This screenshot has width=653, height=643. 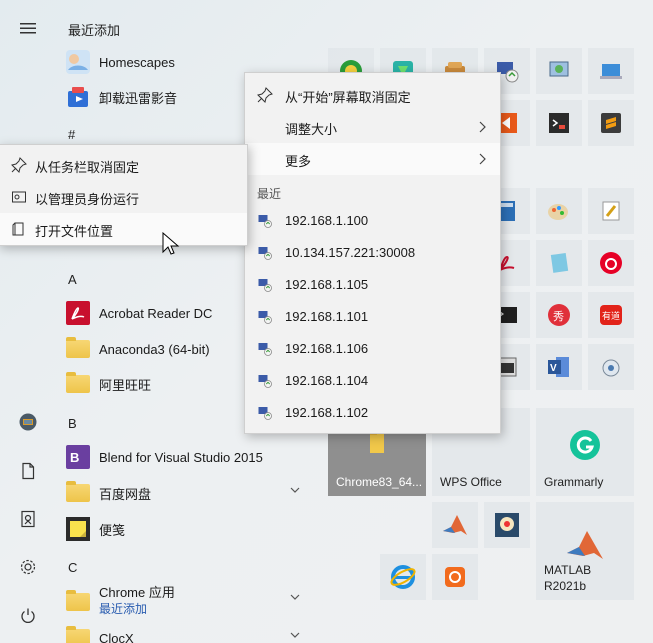 I want to click on app-sticky-notes: 便笺, so click(x=189, y=529).